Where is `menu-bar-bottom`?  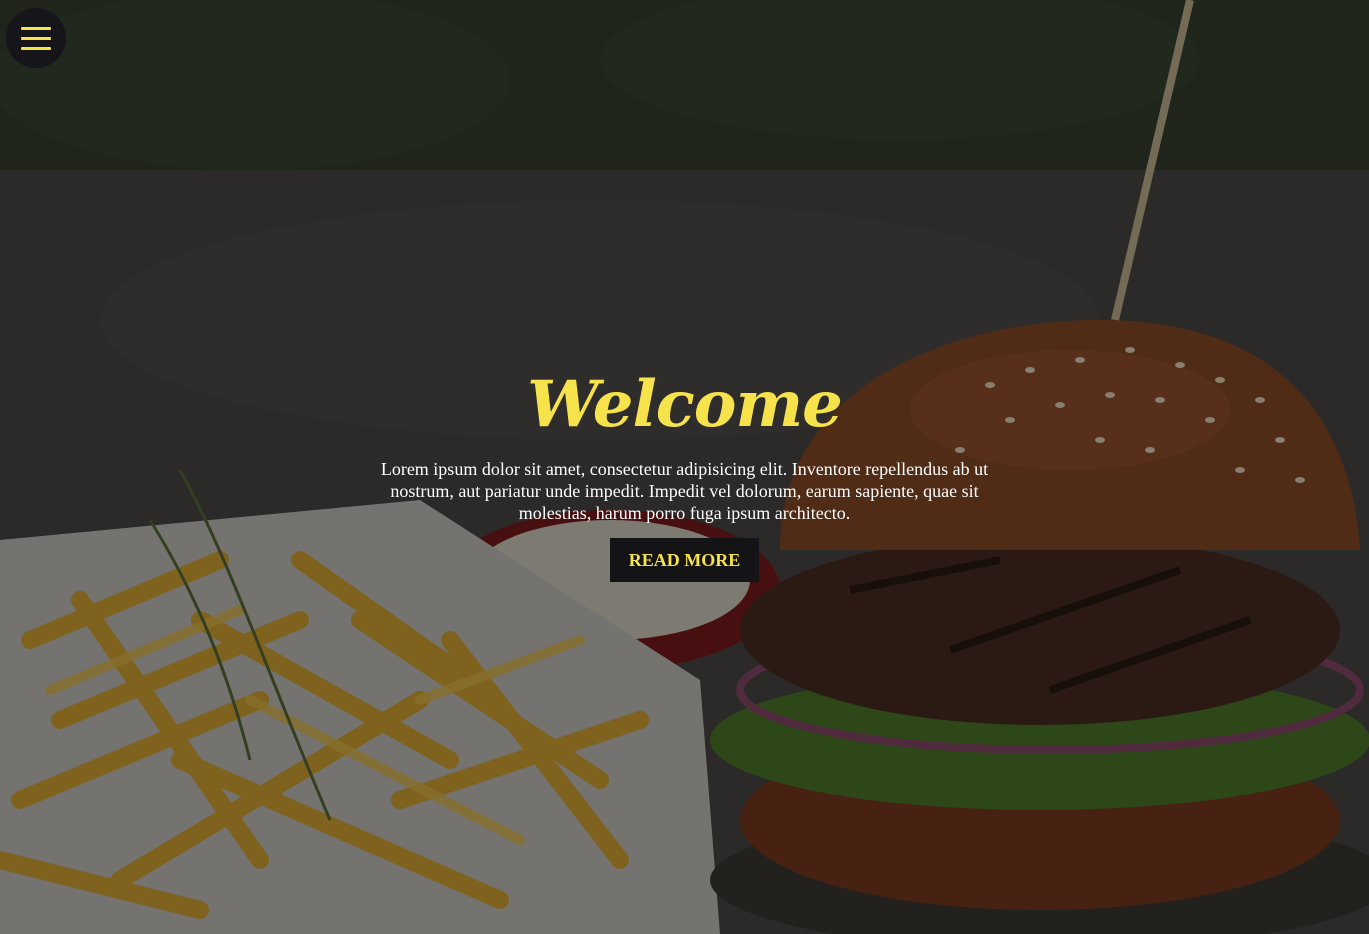 menu-bar-bottom is located at coordinates (36, 48).